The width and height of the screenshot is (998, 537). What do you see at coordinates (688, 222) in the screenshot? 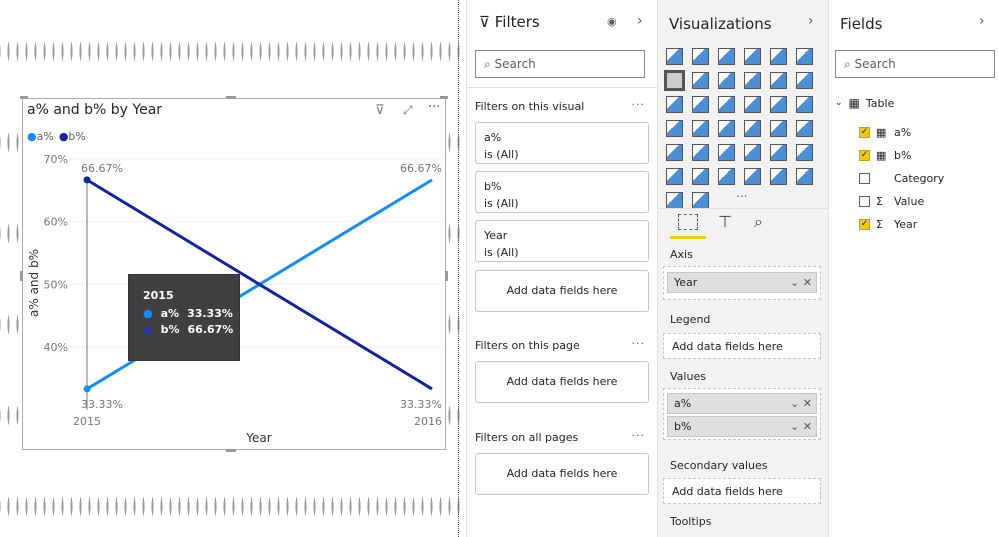
I see `fields-tab-icon` at bounding box center [688, 222].